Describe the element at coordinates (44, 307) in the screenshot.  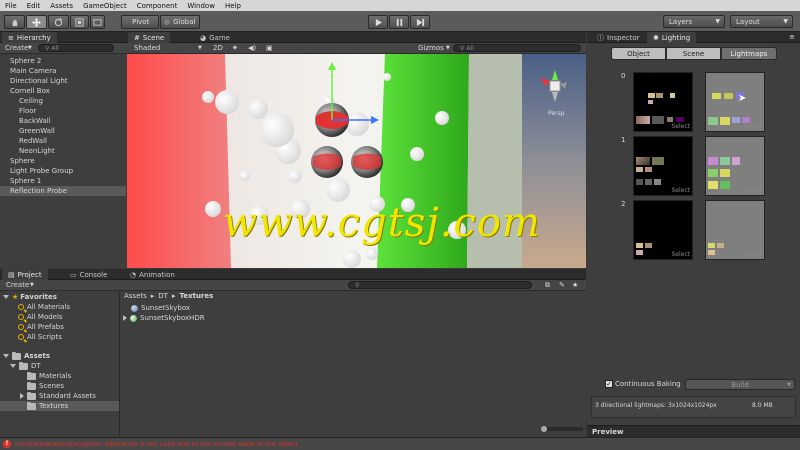
I see `favorite-item: All Materials` at that location.